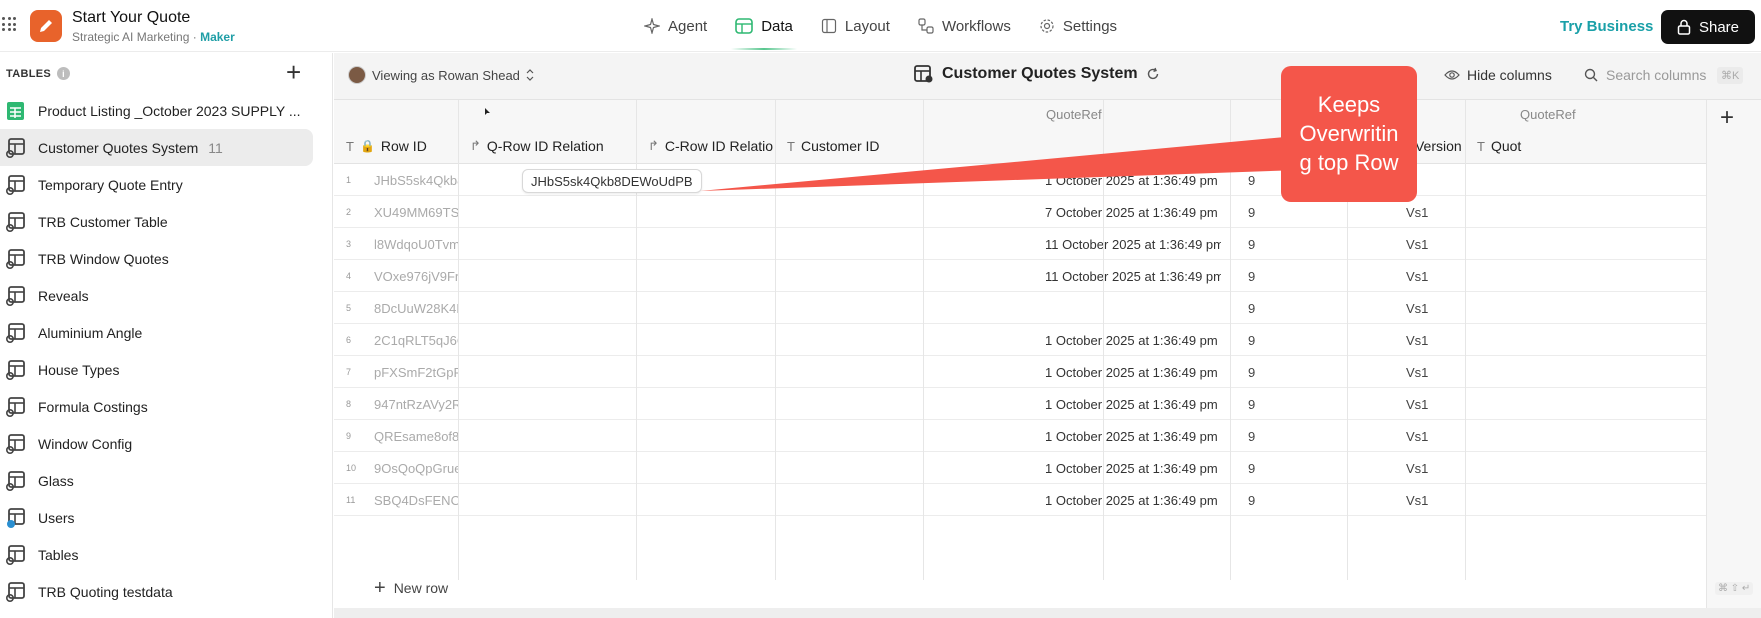 The width and height of the screenshot is (1761, 618). What do you see at coordinates (156, 295) in the screenshot?
I see `sidebar-table-item: Reveals` at bounding box center [156, 295].